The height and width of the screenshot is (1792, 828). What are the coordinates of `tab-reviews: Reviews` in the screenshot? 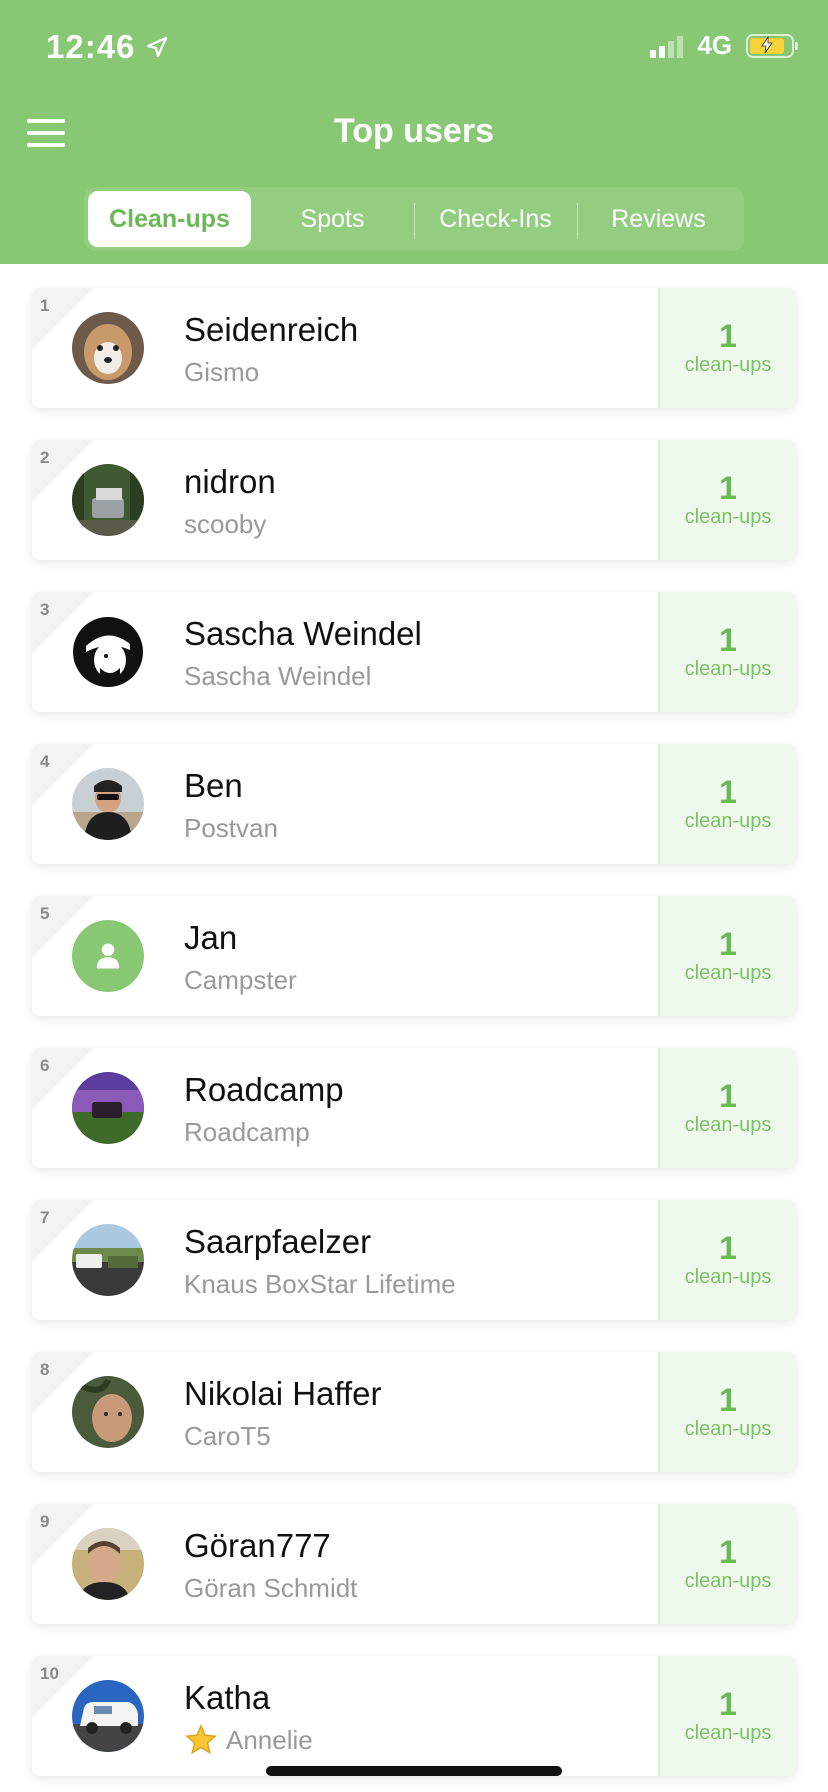 It's located at (658, 219).